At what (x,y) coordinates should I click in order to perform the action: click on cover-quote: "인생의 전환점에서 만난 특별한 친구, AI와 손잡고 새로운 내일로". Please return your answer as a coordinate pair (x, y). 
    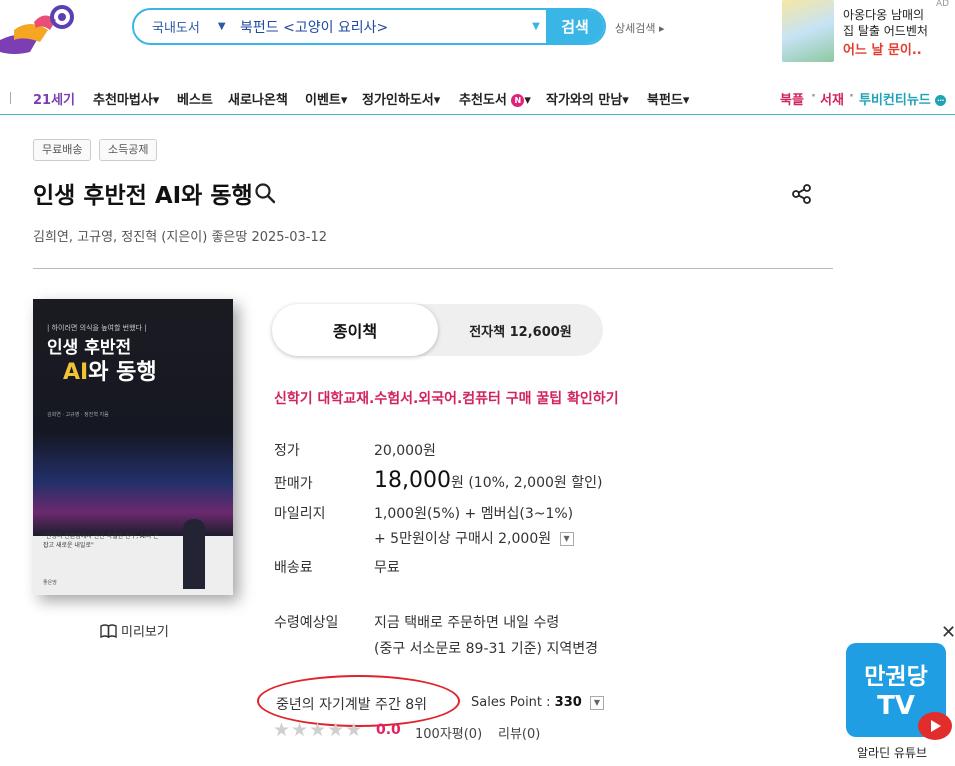
    Looking at the image, I should click on (101, 541).